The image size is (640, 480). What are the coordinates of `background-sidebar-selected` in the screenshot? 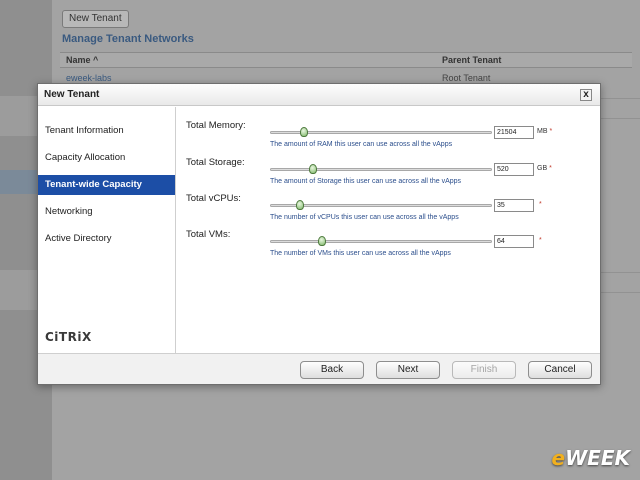 It's located at (20, 182).